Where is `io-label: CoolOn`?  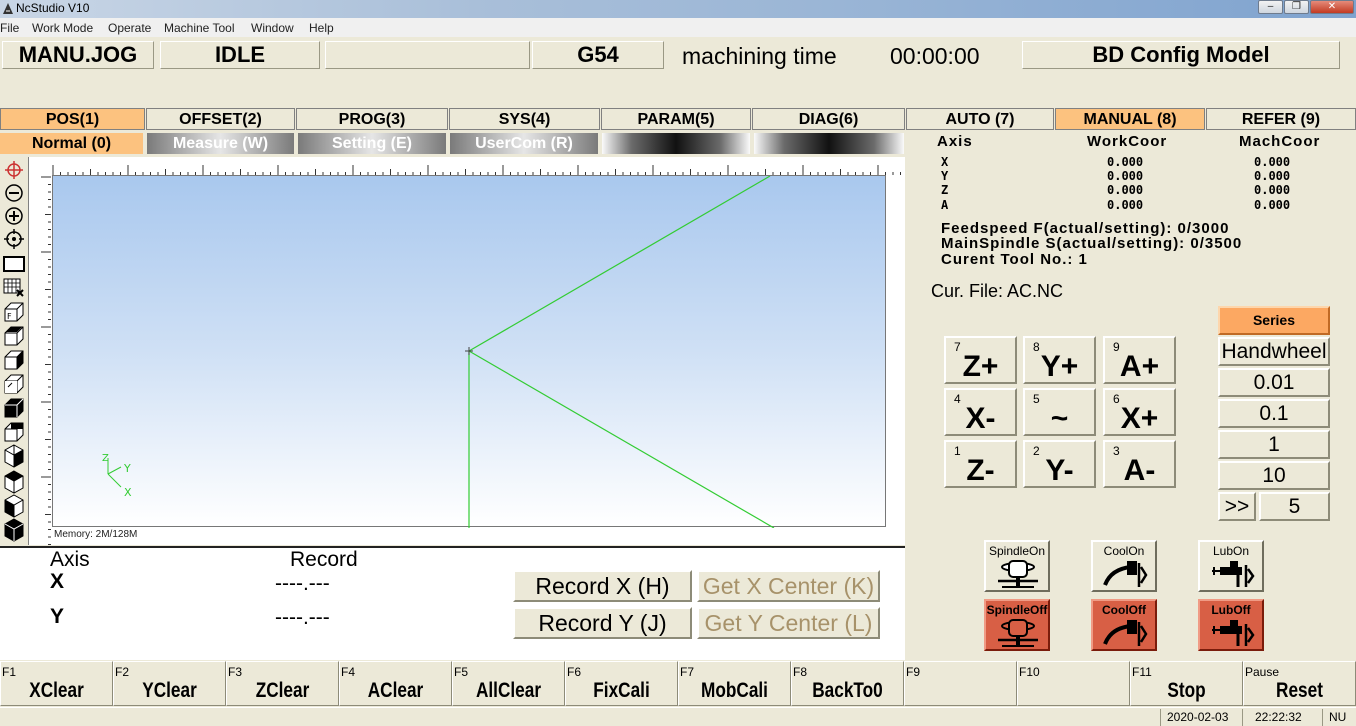
io-label: CoolOn is located at coordinates (1124, 551).